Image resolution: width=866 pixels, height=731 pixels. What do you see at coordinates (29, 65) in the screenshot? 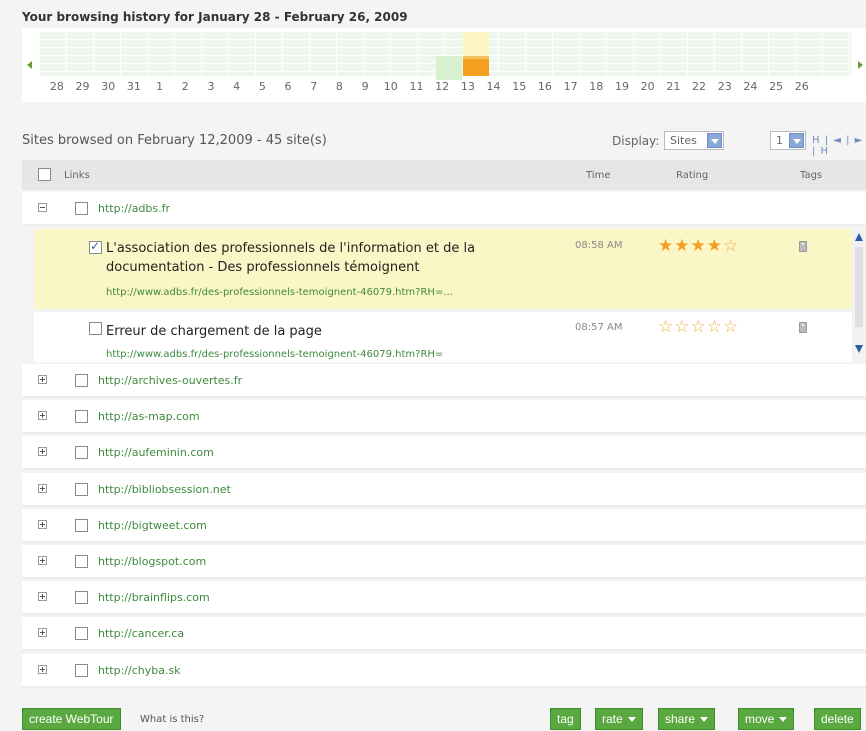
I see `history-prev-arrow-icon` at bounding box center [29, 65].